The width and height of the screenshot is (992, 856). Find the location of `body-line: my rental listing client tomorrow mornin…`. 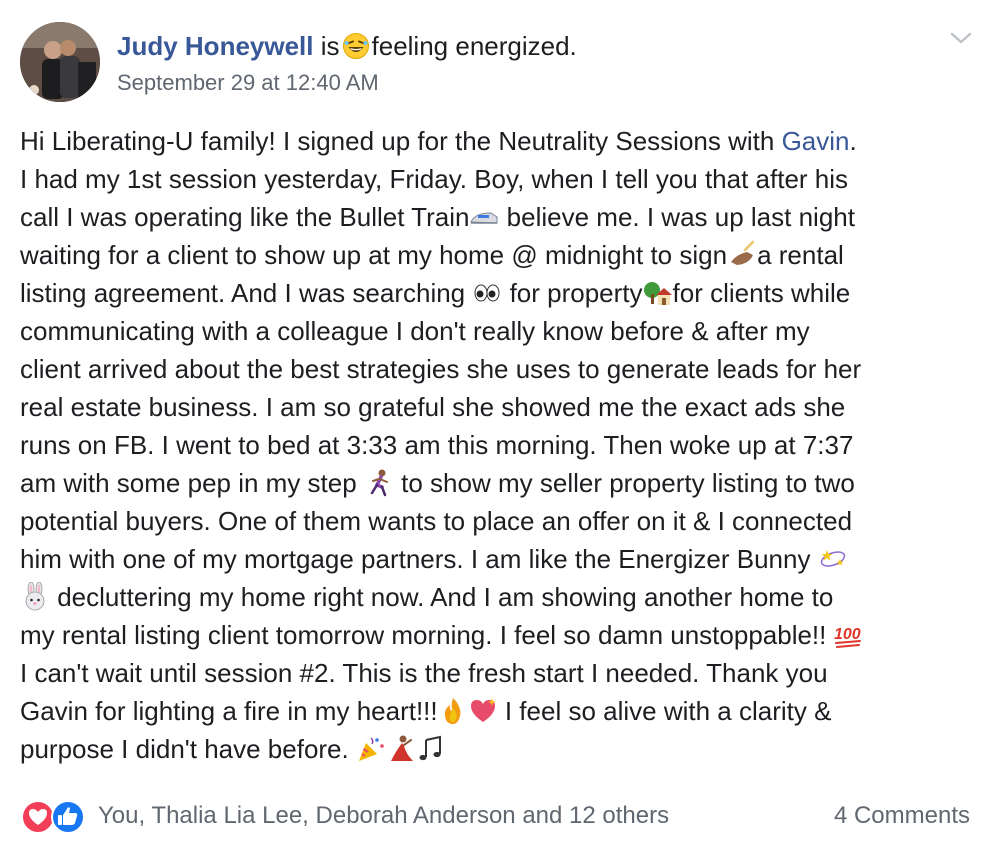

body-line: my rental listing client tomorrow mornin… is located at coordinates (499, 635).